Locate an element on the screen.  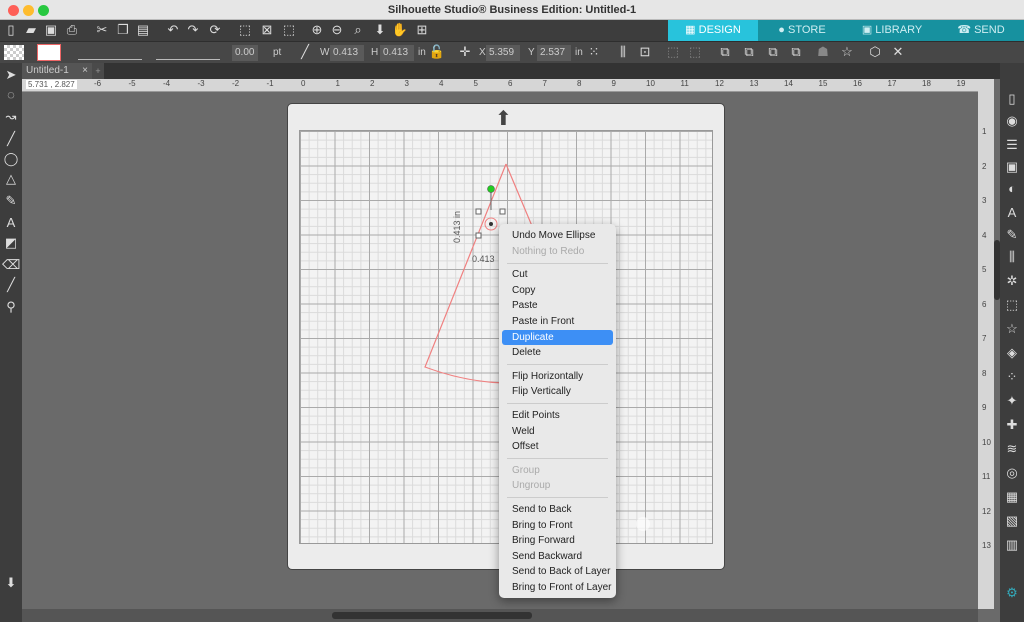
menu-item-send-to-back: Send to Back is located at coordinates (557, 510).